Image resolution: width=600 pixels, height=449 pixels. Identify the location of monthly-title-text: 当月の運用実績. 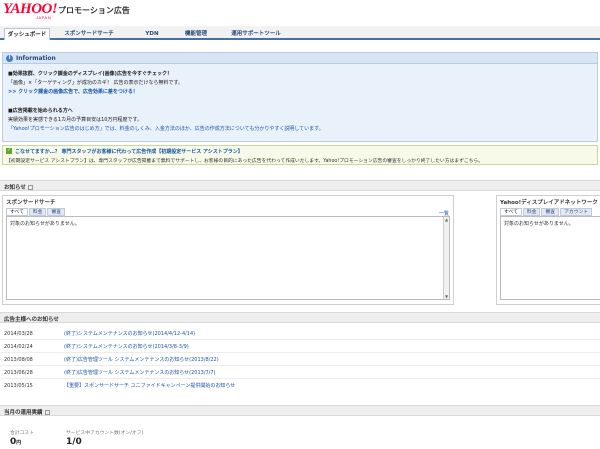
(23, 413).